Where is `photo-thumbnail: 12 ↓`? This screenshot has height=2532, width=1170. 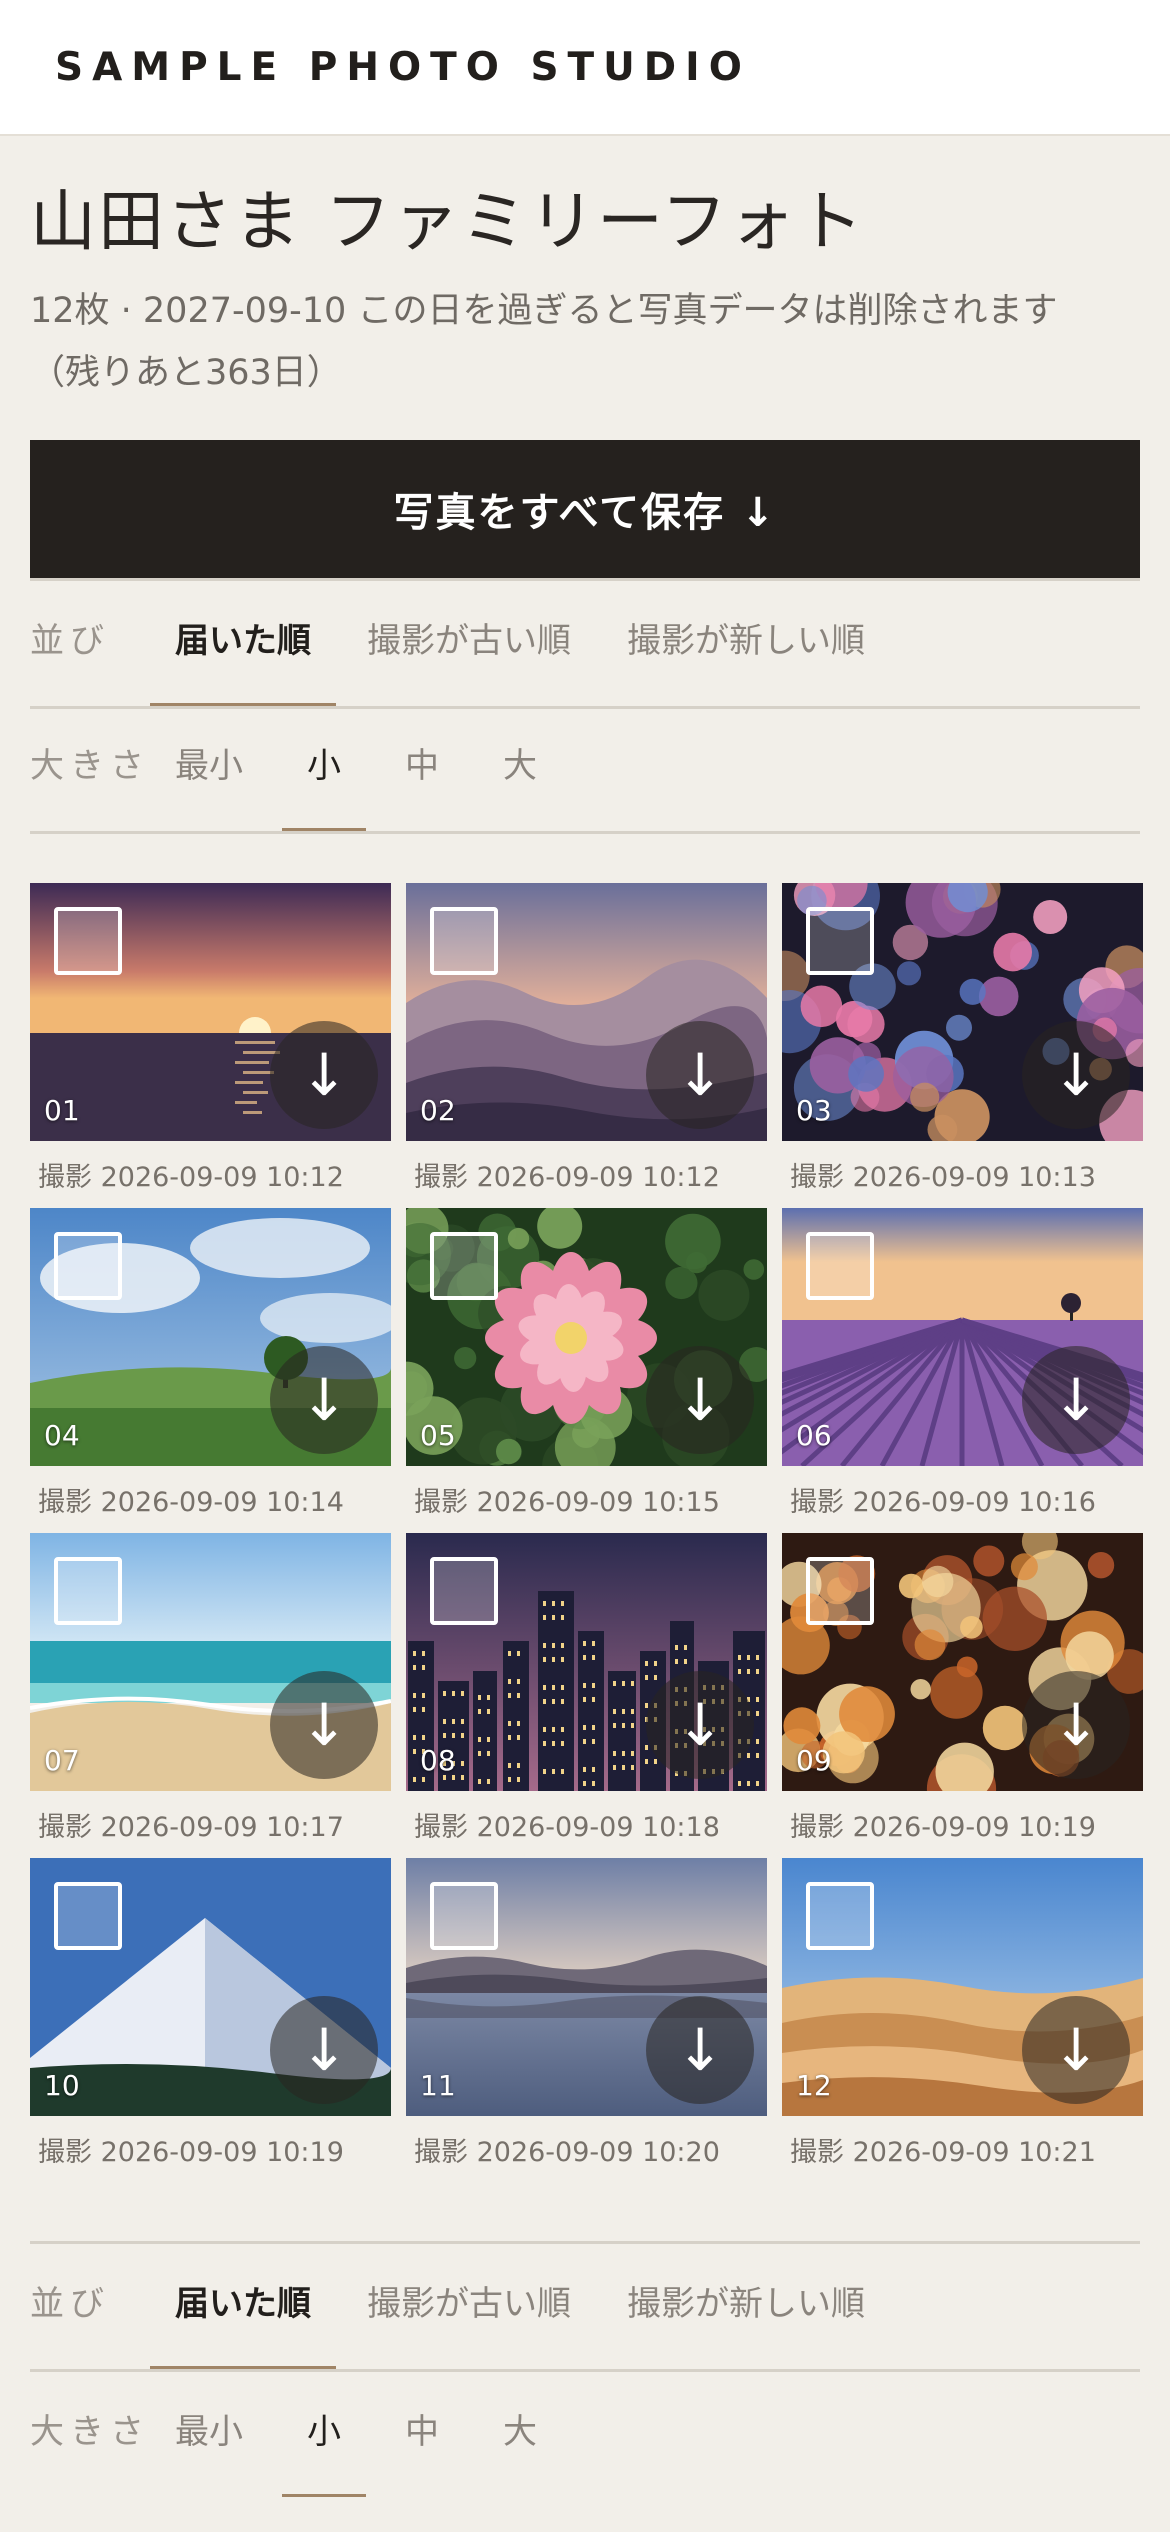 photo-thumbnail: 12 ↓ is located at coordinates (962, 1987).